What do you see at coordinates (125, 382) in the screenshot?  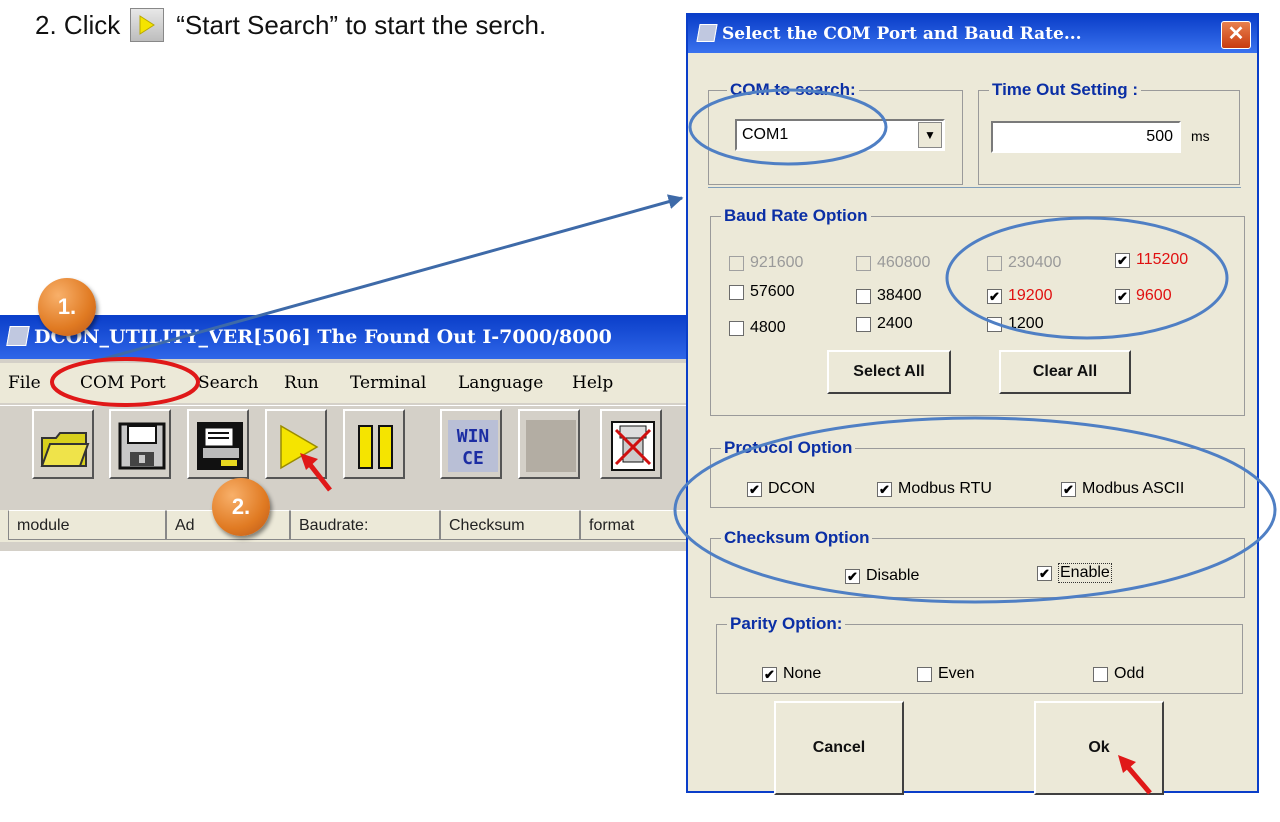 I see `com-port-highlight-ellipse` at bounding box center [125, 382].